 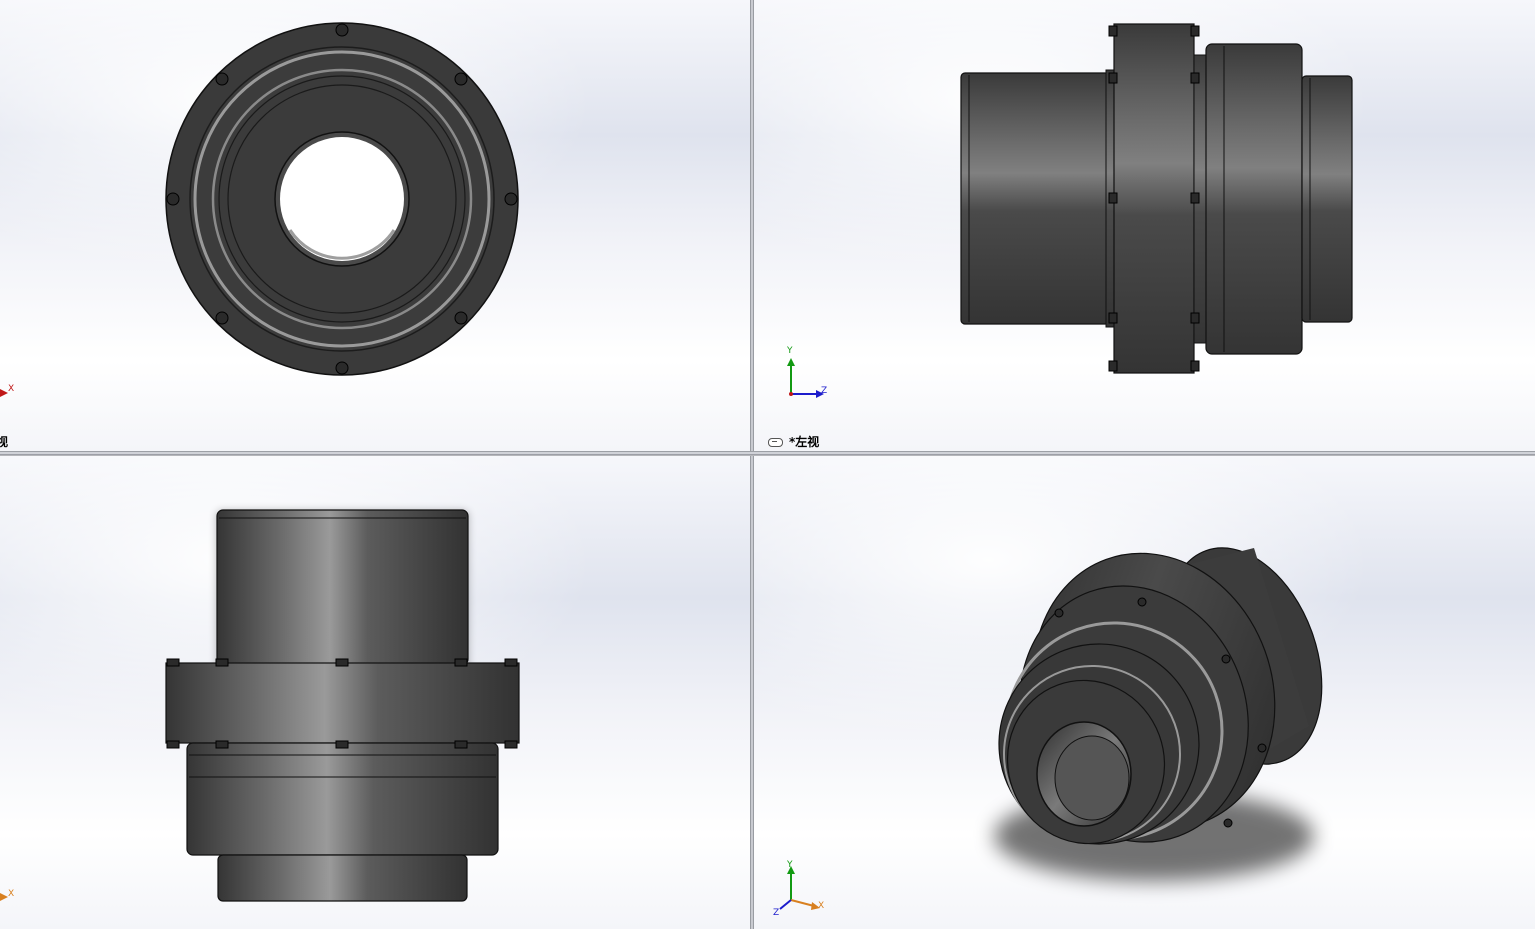 What do you see at coordinates (1156, 198) in the screenshot?
I see `coupling-left-profile` at bounding box center [1156, 198].